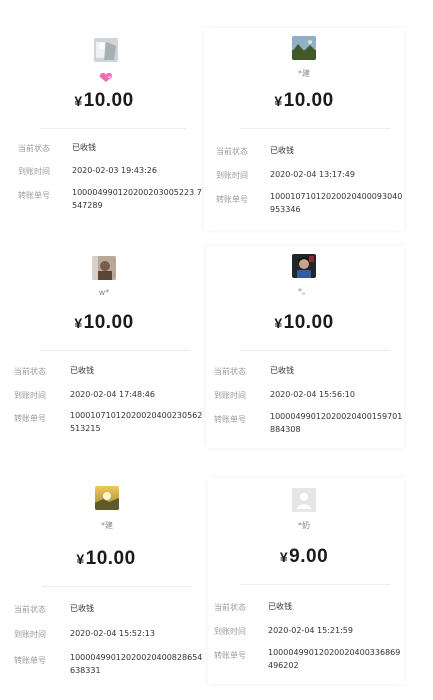 Image resolution: width=433 pixels, height=700 pixels. Describe the element at coordinates (312, 394) in the screenshot. I see `time-value: 2020-02-04 15:56:10` at that location.